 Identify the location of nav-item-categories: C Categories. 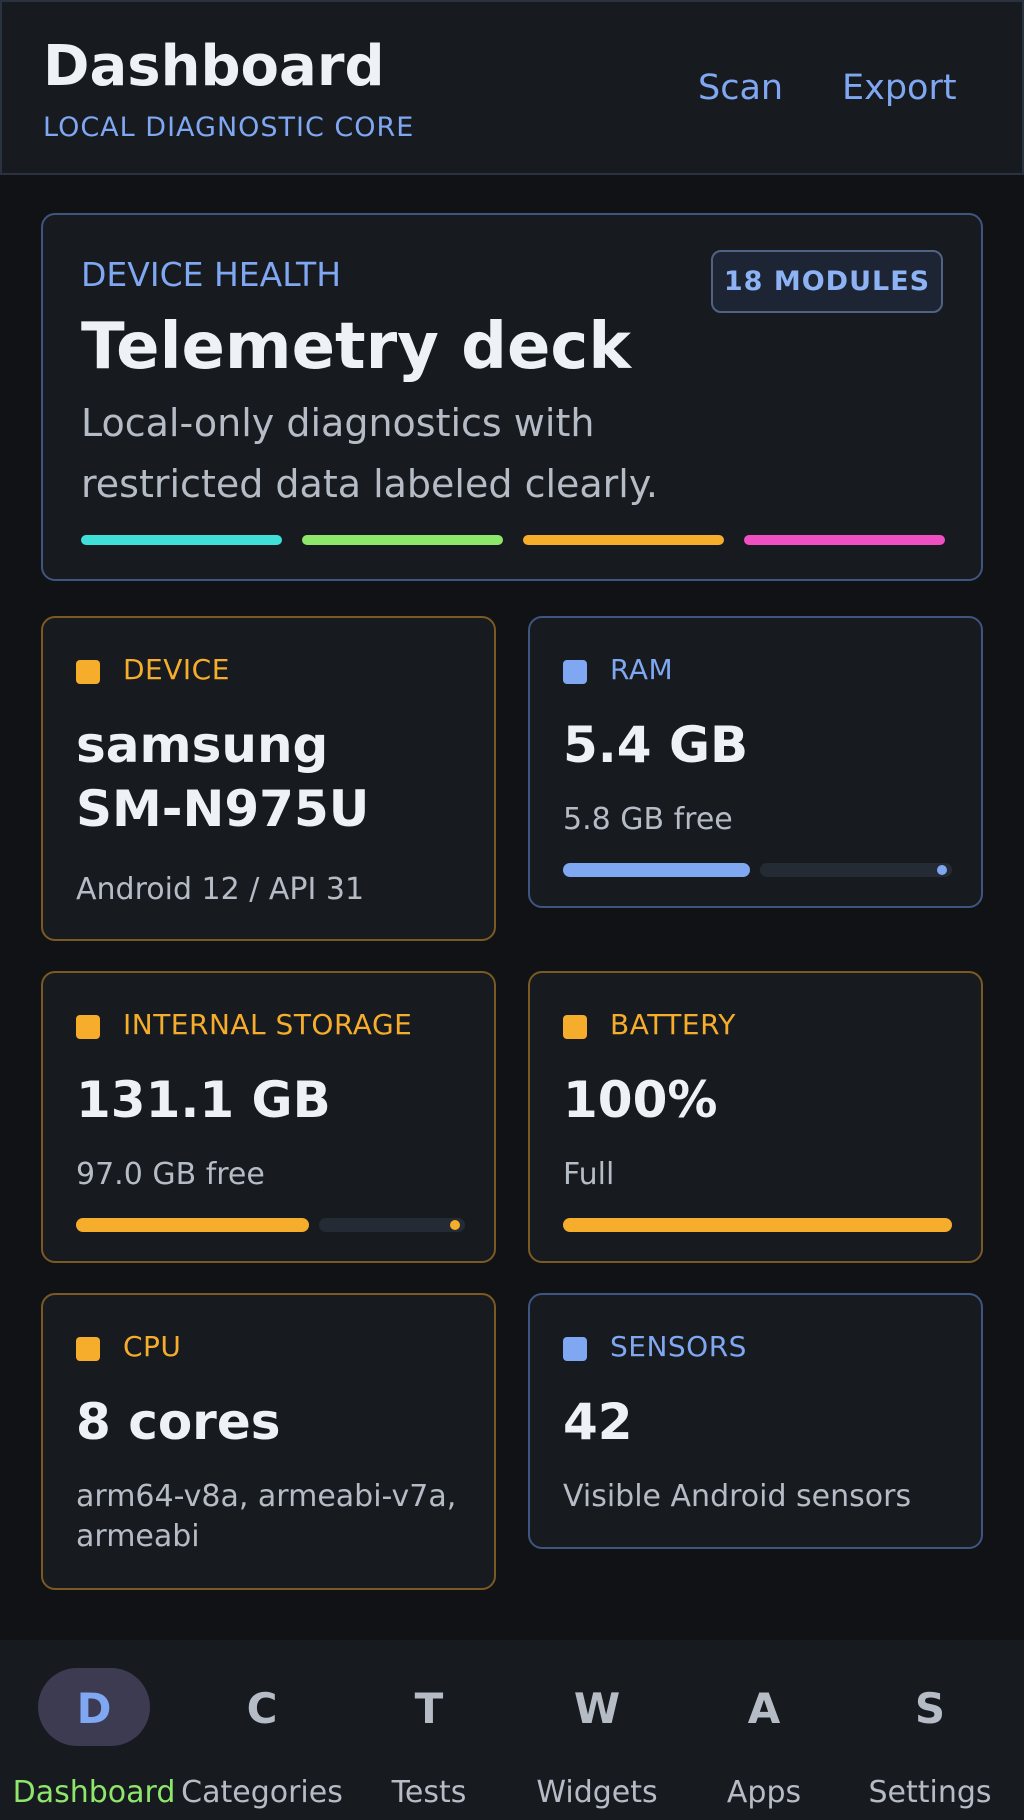
(262, 1730).